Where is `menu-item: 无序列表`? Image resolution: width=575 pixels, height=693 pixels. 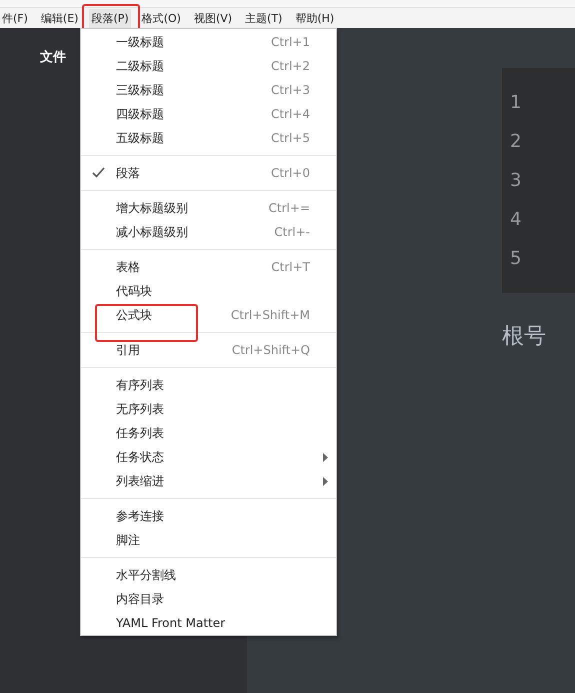
menu-item: 无序列表 is located at coordinates (208, 409).